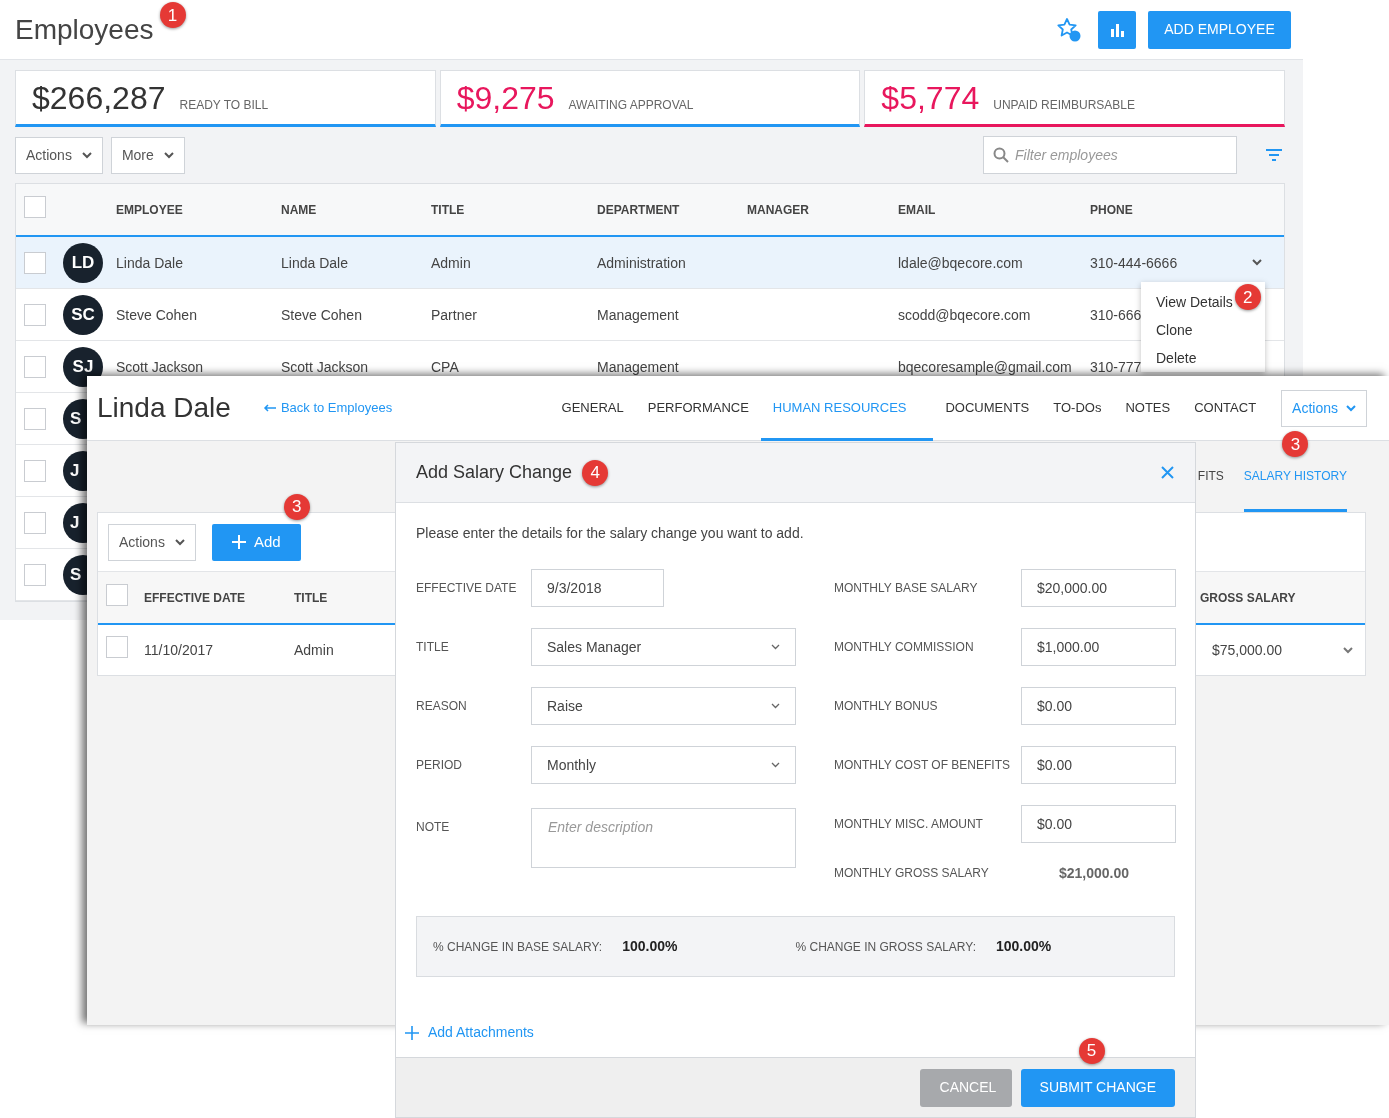  What do you see at coordinates (1247, 650) in the screenshot?
I see `table-cell: $75,000.00` at bounding box center [1247, 650].